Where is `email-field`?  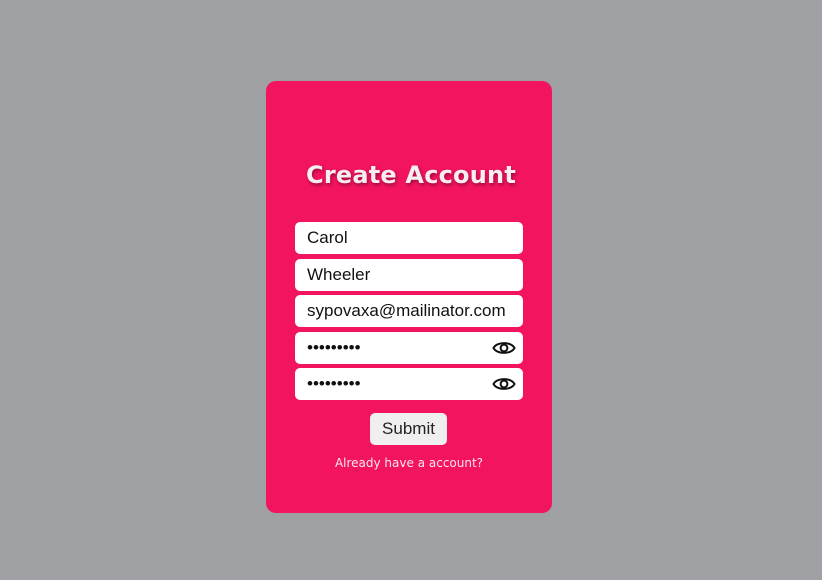
email-field is located at coordinates (409, 311).